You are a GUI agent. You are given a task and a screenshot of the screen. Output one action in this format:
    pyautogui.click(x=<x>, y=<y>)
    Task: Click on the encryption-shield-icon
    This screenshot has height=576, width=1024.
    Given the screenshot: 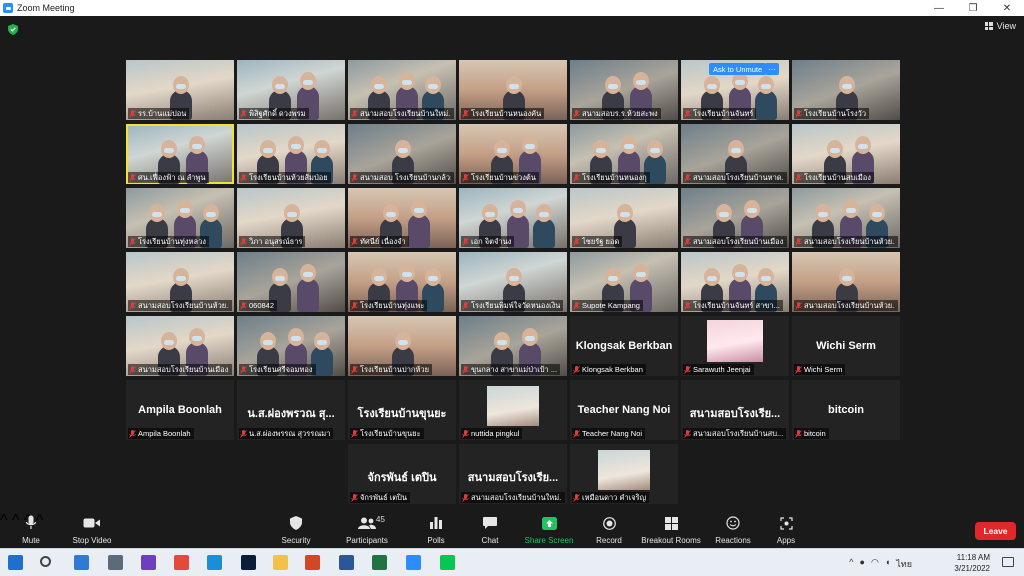 What is the action you would take?
    pyautogui.click(x=13, y=29)
    